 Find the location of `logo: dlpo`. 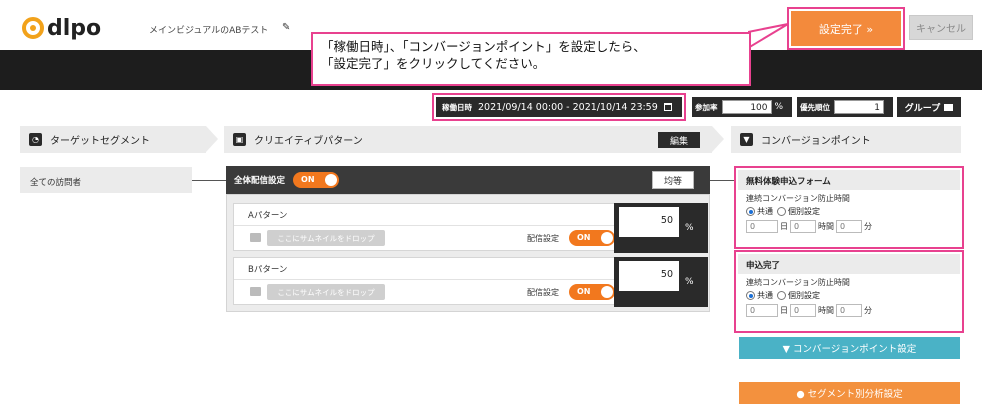

logo: dlpo is located at coordinates (62, 28).